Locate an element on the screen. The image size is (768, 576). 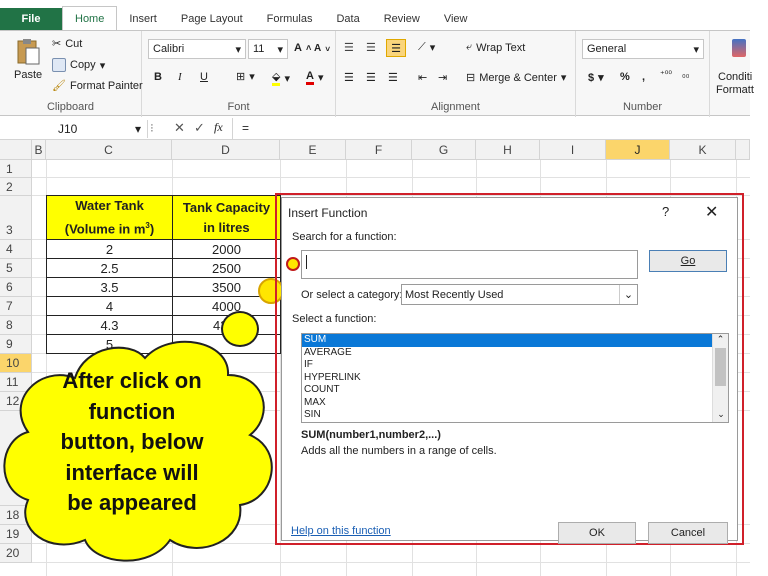
table-header-capacity: Tank Capacity in litres is located at coordinates (226, 217).